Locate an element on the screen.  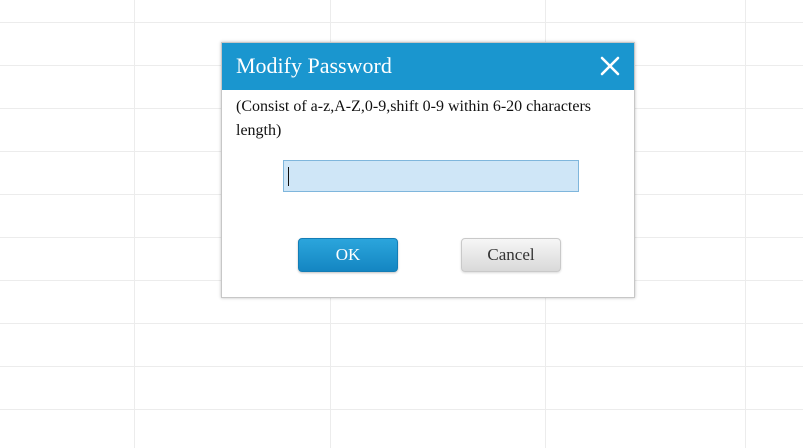
text-cursor is located at coordinates (288, 176).